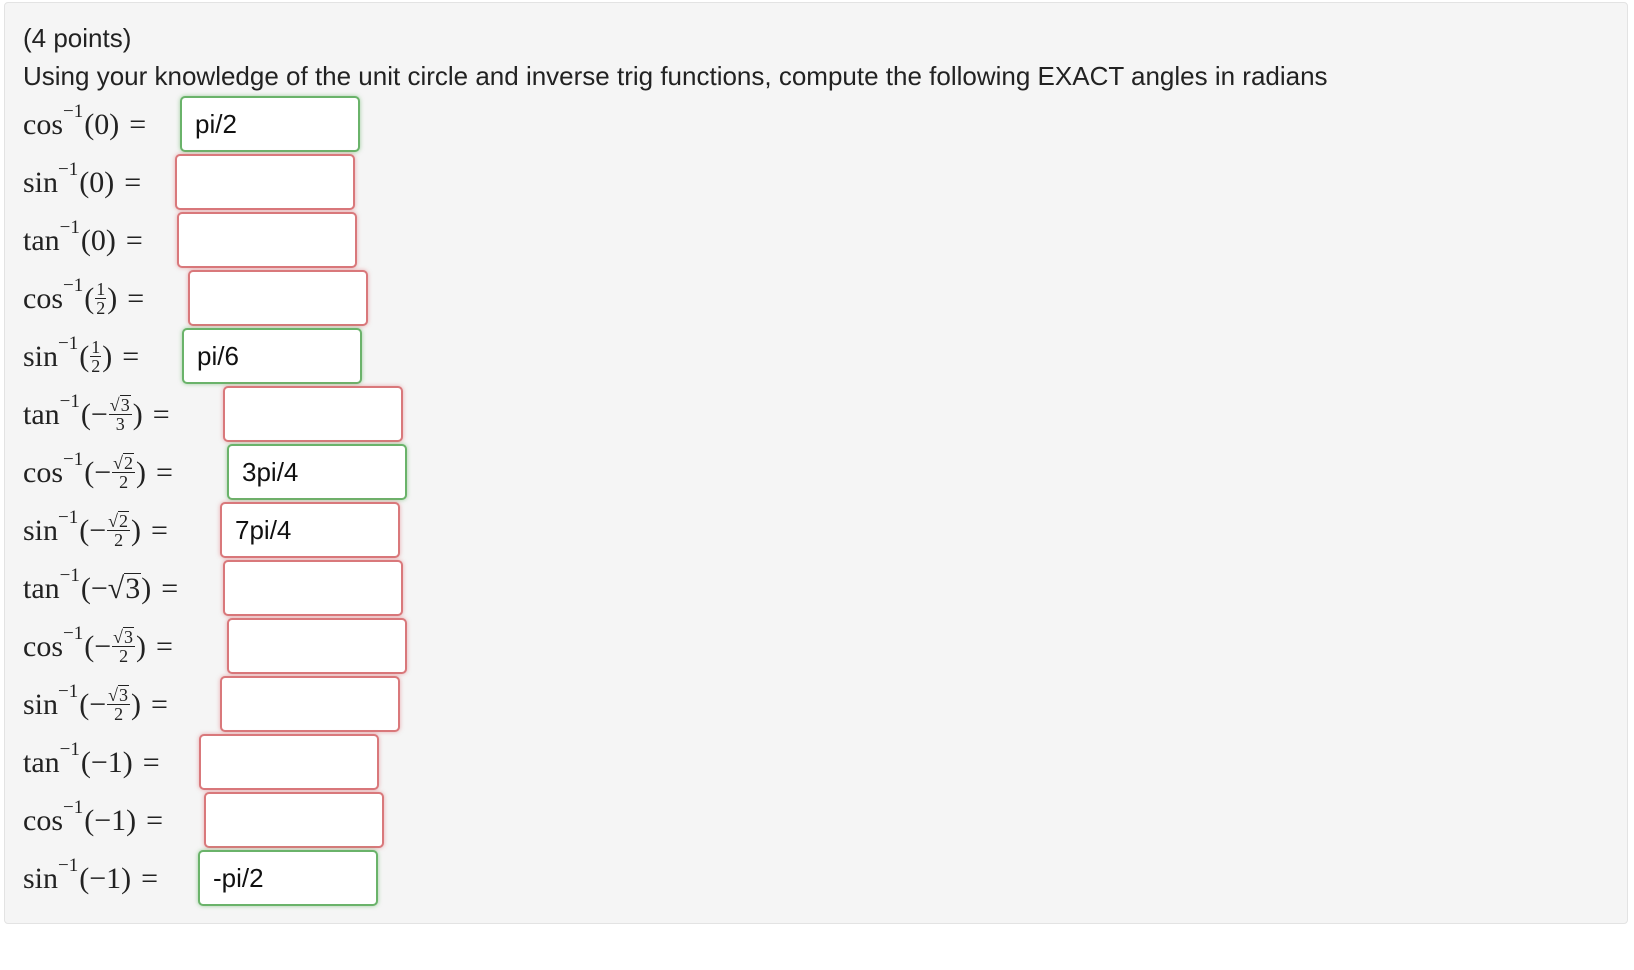  I want to click on math-expression: sin −1 (0) =, so click(82, 183).